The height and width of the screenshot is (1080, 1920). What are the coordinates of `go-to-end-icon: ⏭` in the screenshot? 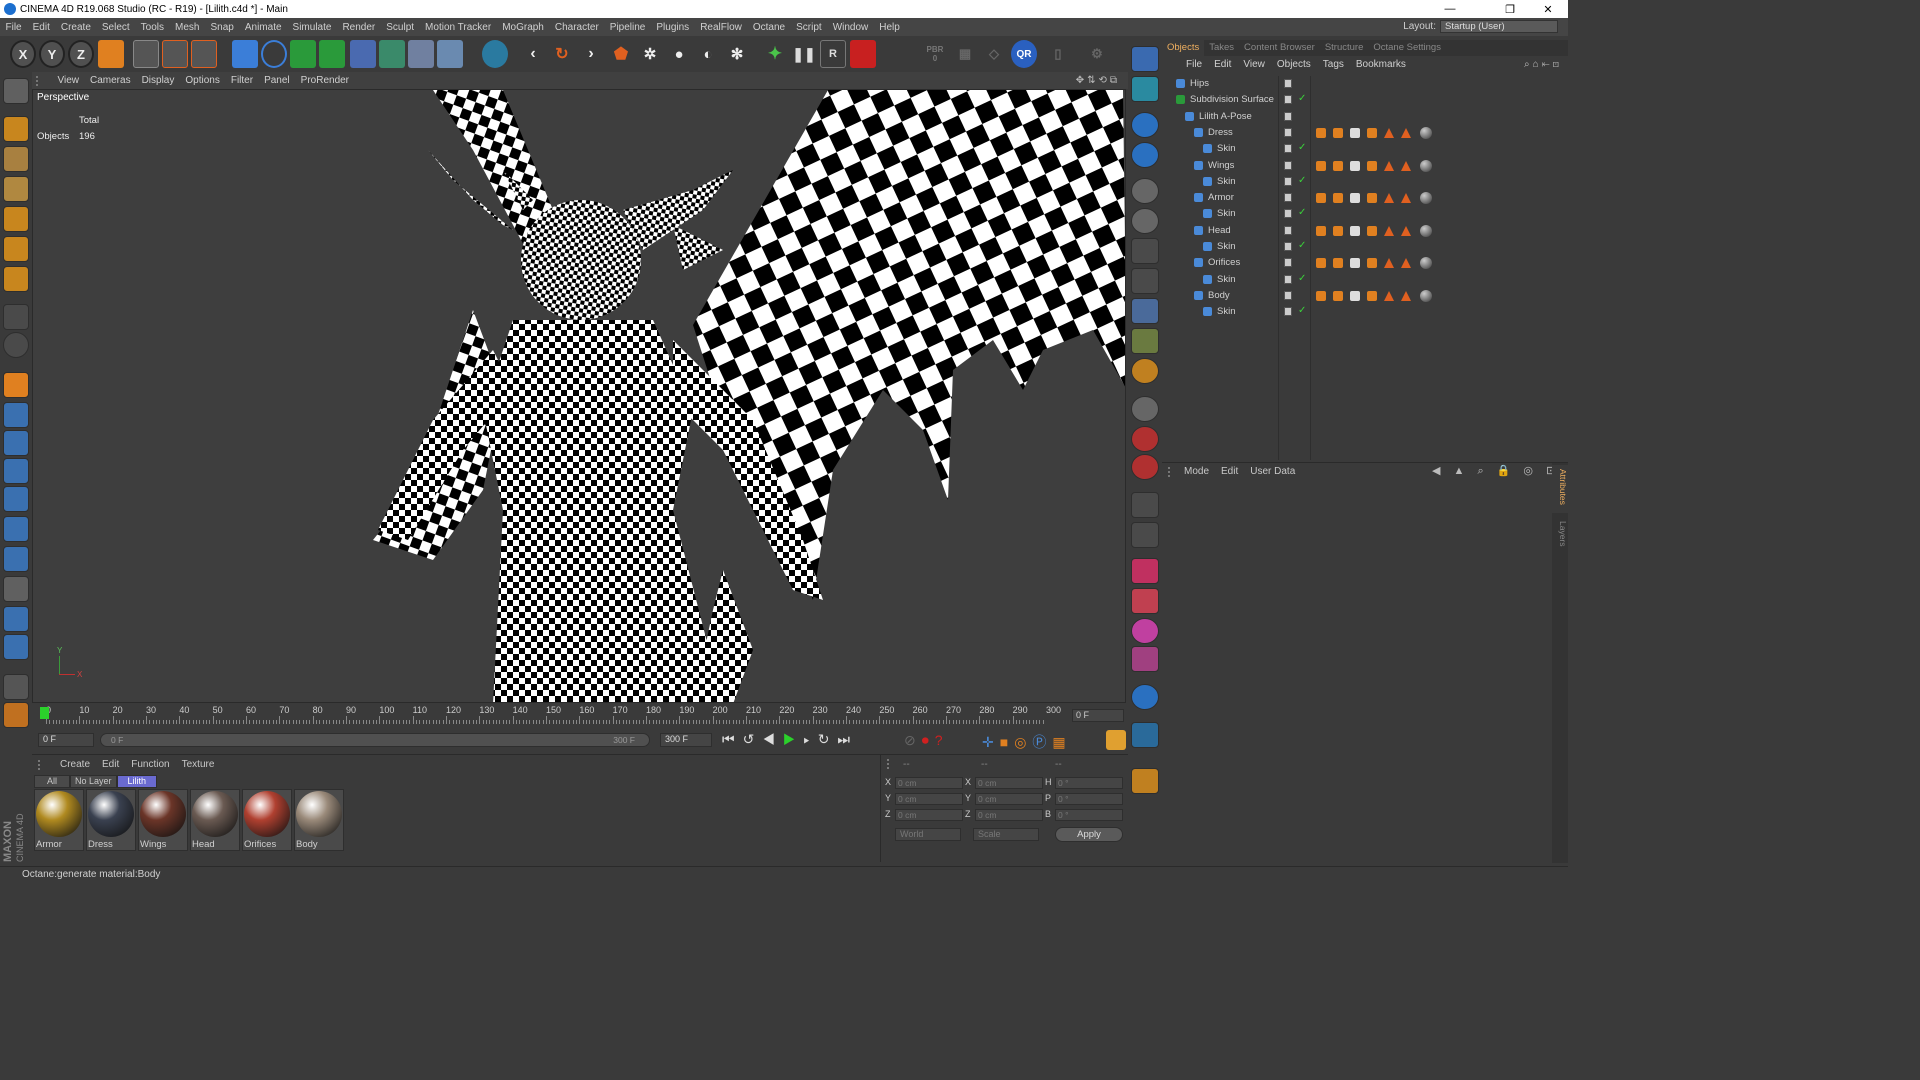 It's located at (847, 739).